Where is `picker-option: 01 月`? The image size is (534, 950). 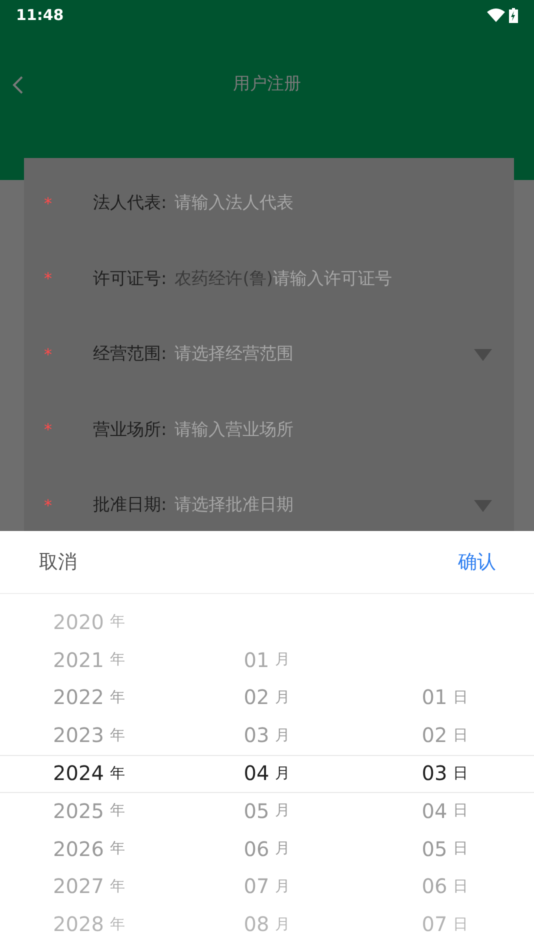
picker-option: 01 月 is located at coordinates (267, 659).